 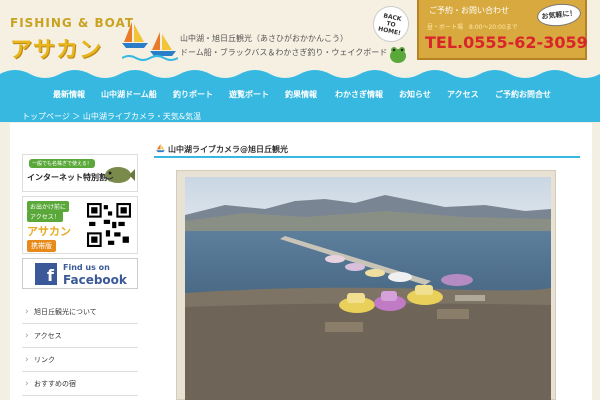 I want to click on sidebar-menu: 旭日丘観光について アクセス リンク おすすめの宿, so click(x=80, y=348).